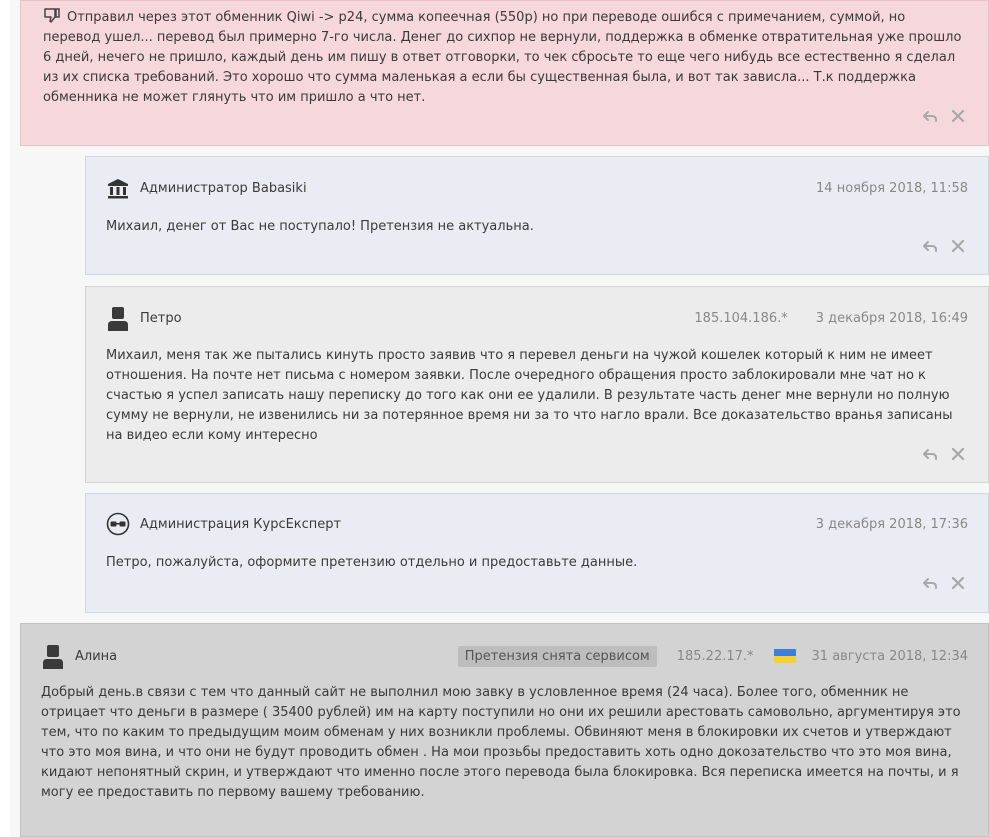  Describe the element at coordinates (118, 189) in the screenshot. I see `bank-icon` at that location.